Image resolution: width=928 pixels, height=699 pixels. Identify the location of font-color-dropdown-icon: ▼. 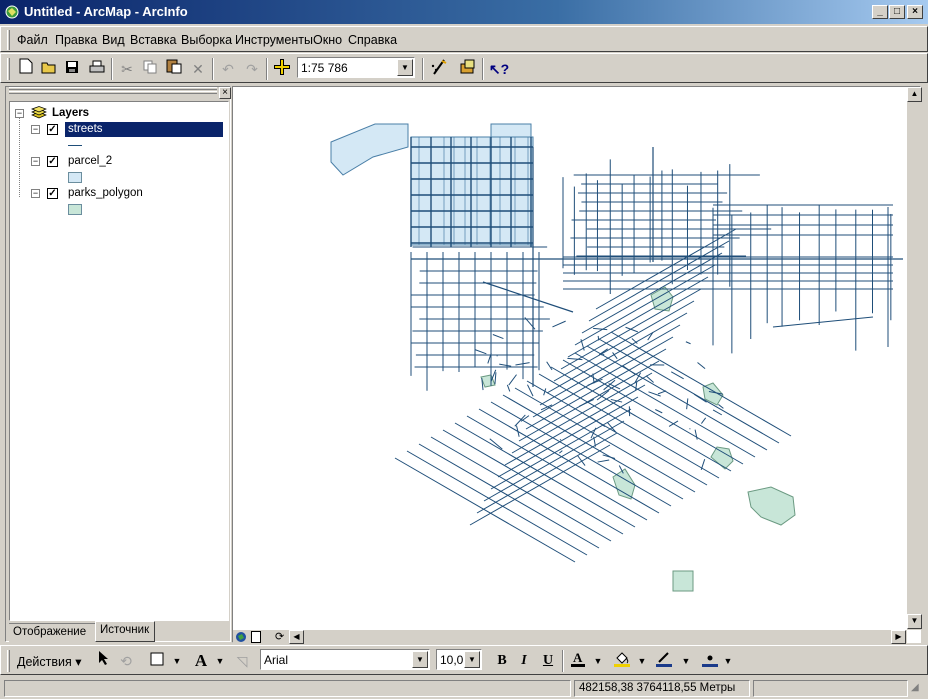
(598, 661).